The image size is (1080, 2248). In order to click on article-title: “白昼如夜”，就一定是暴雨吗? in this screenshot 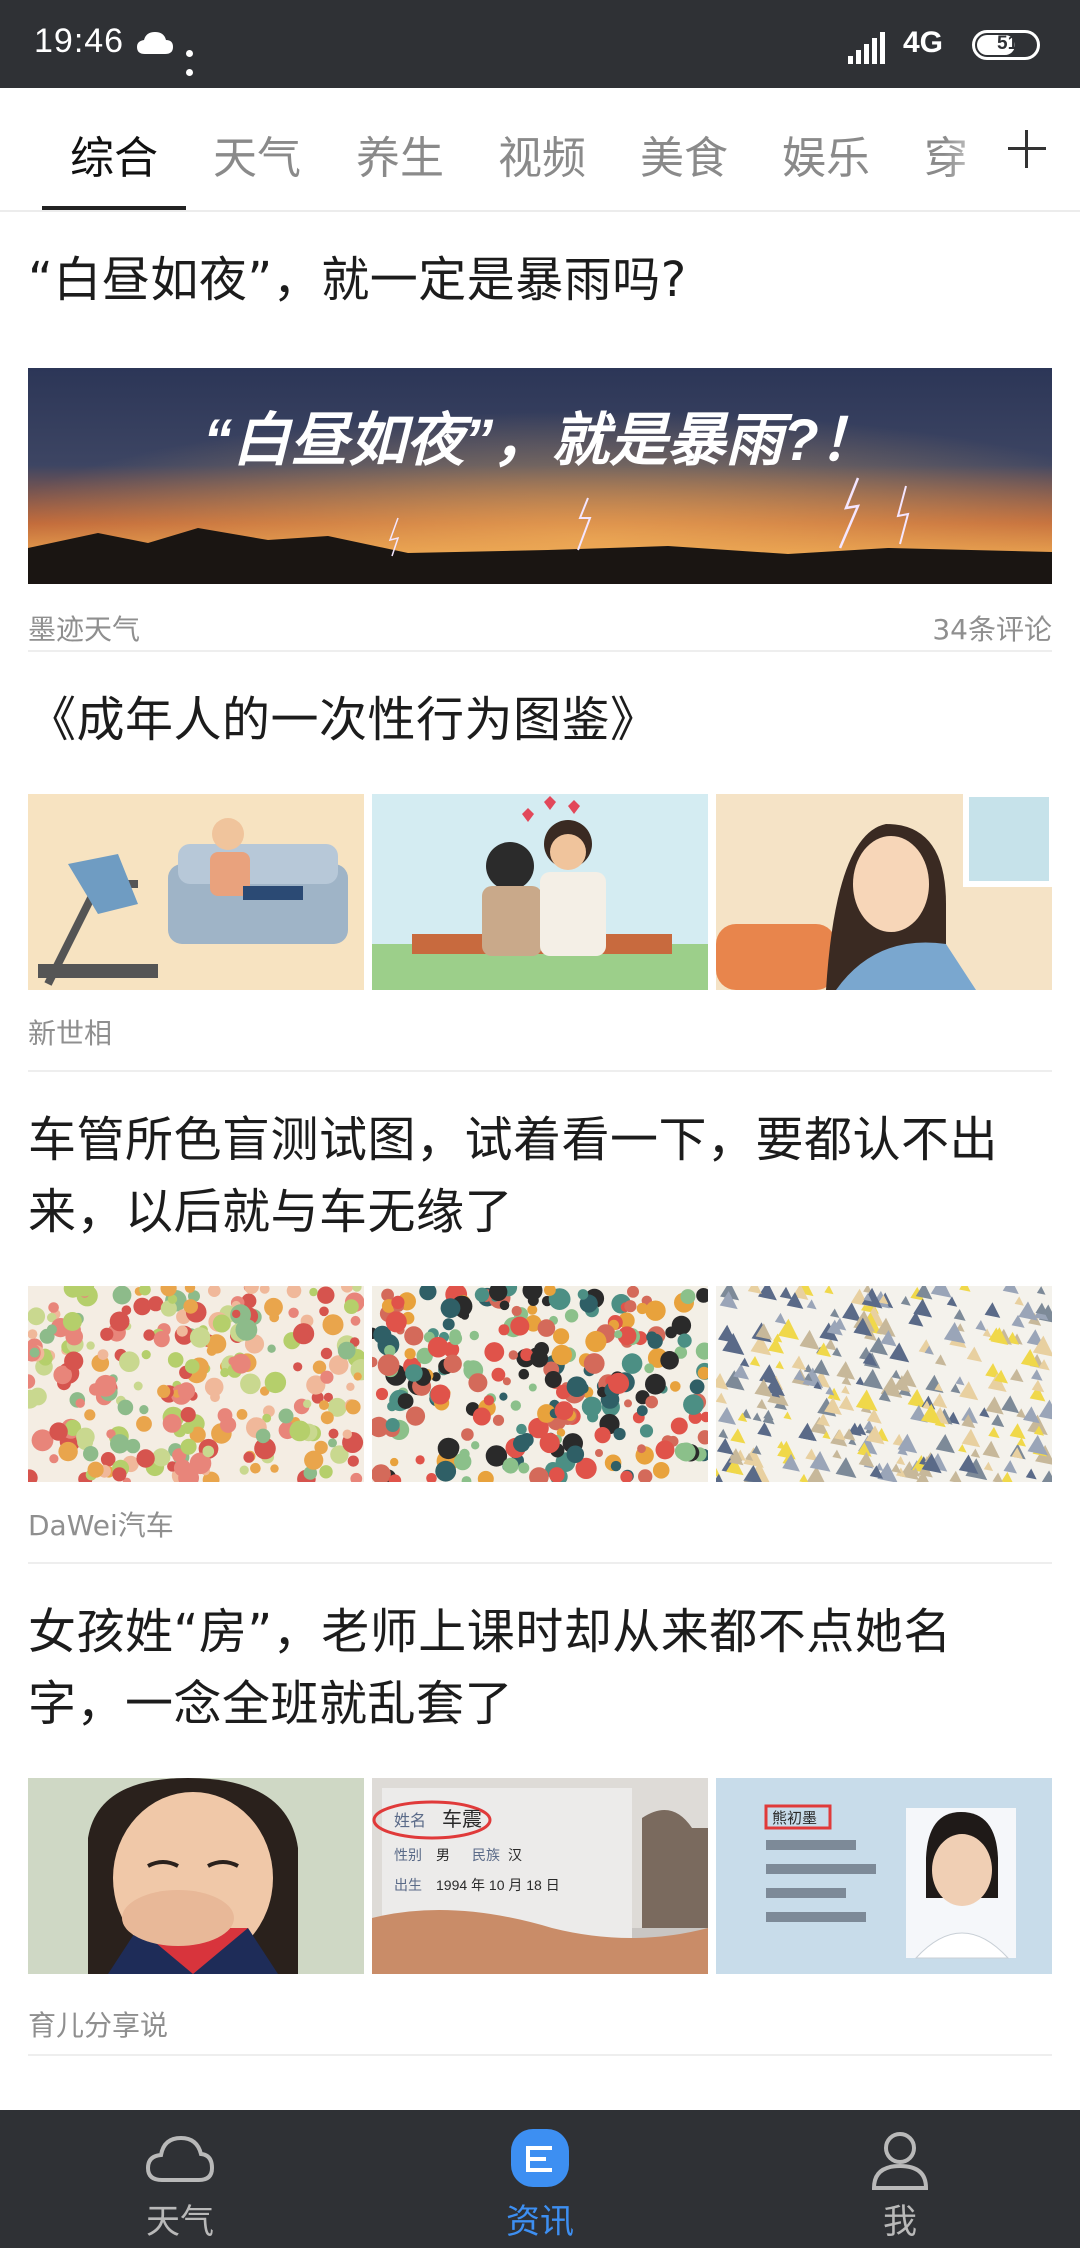, I will do `click(540, 280)`.